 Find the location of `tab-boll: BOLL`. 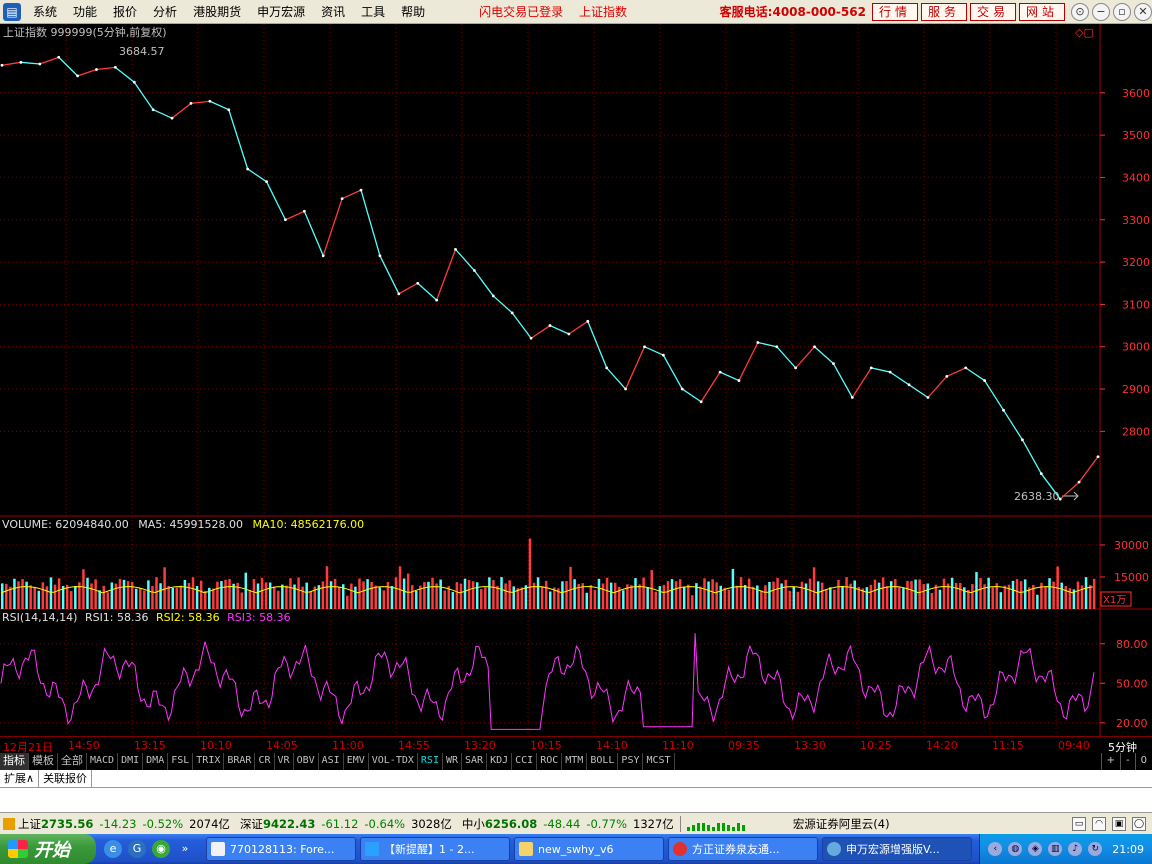

tab-boll: BOLL is located at coordinates (603, 761).